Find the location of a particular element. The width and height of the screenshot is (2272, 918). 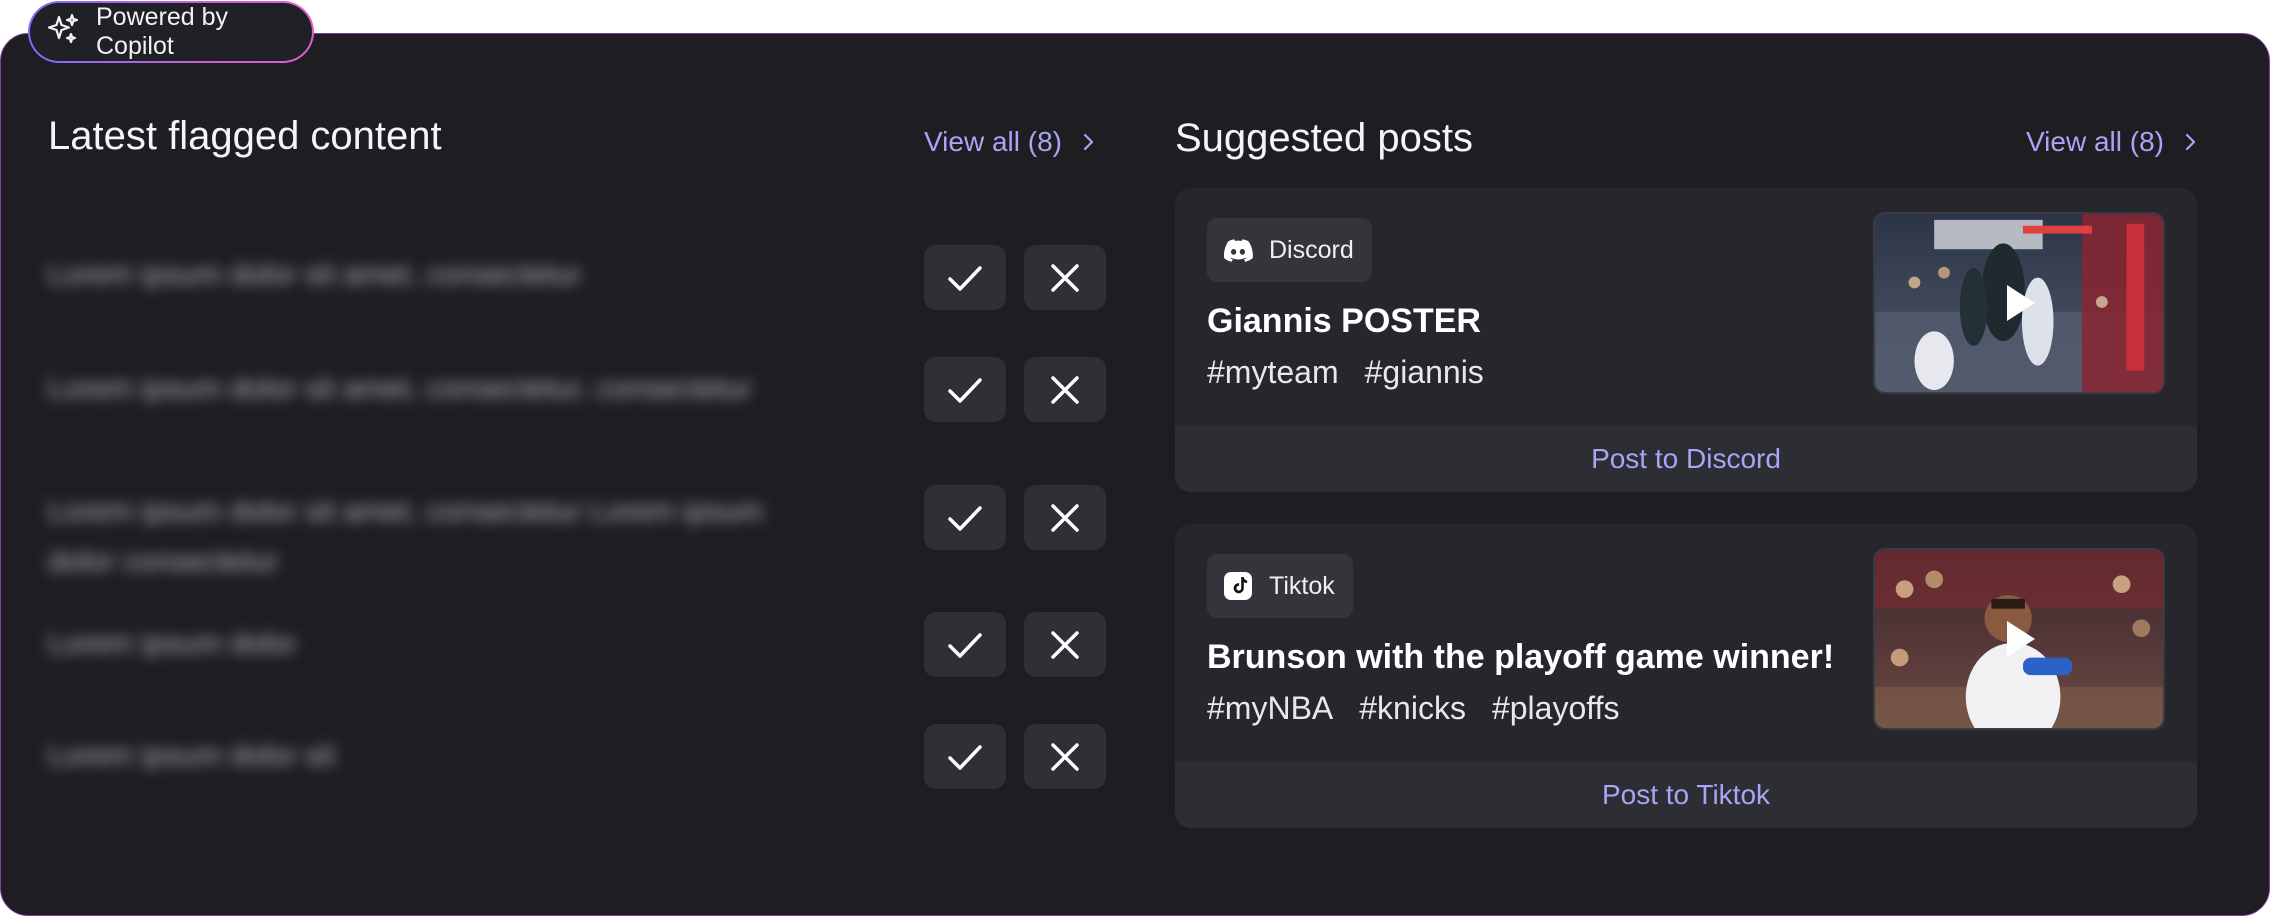

flagged-item-text: Lorem ipsum dolor sit amet, consectetur is located at coordinates (315, 274).